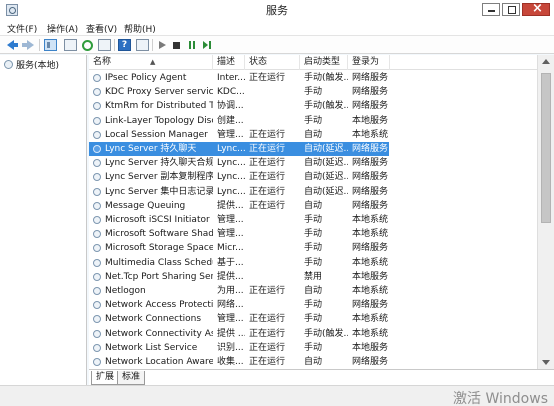  What do you see at coordinates (546, 362) in the screenshot?
I see `scroll-down-arrow-icon` at bounding box center [546, 362].